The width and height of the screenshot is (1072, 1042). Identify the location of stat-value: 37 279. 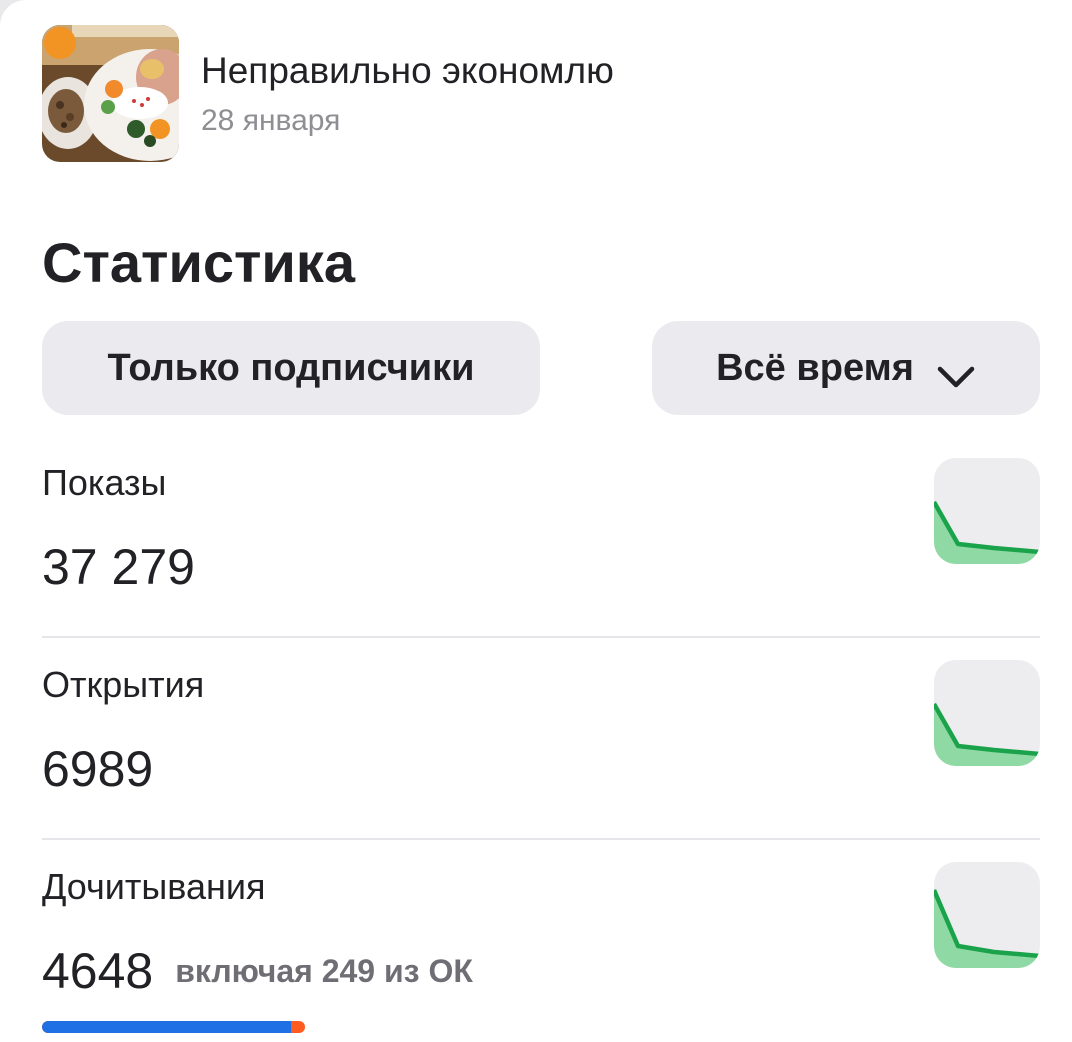
(118, 567).